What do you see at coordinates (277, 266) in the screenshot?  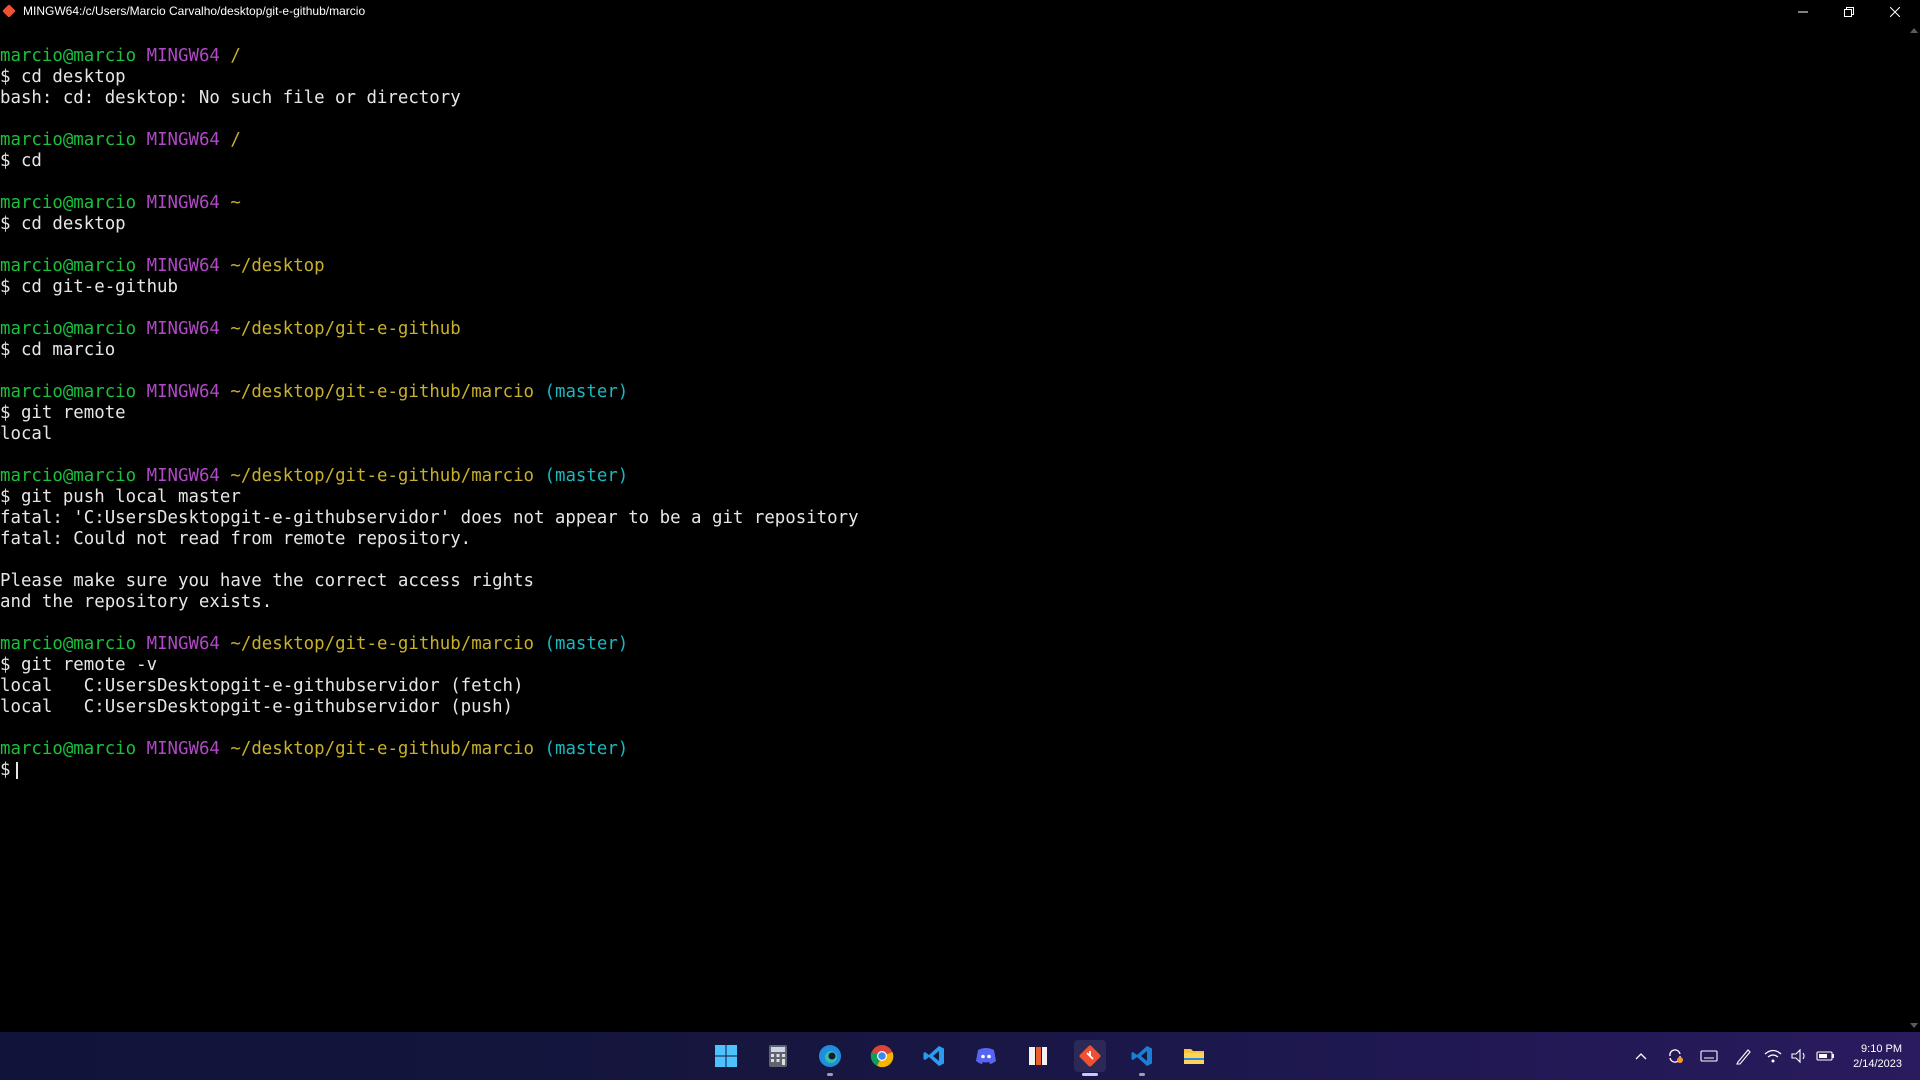 I see `prompt-path: ~/desktop` at bounding box center [277, 266].